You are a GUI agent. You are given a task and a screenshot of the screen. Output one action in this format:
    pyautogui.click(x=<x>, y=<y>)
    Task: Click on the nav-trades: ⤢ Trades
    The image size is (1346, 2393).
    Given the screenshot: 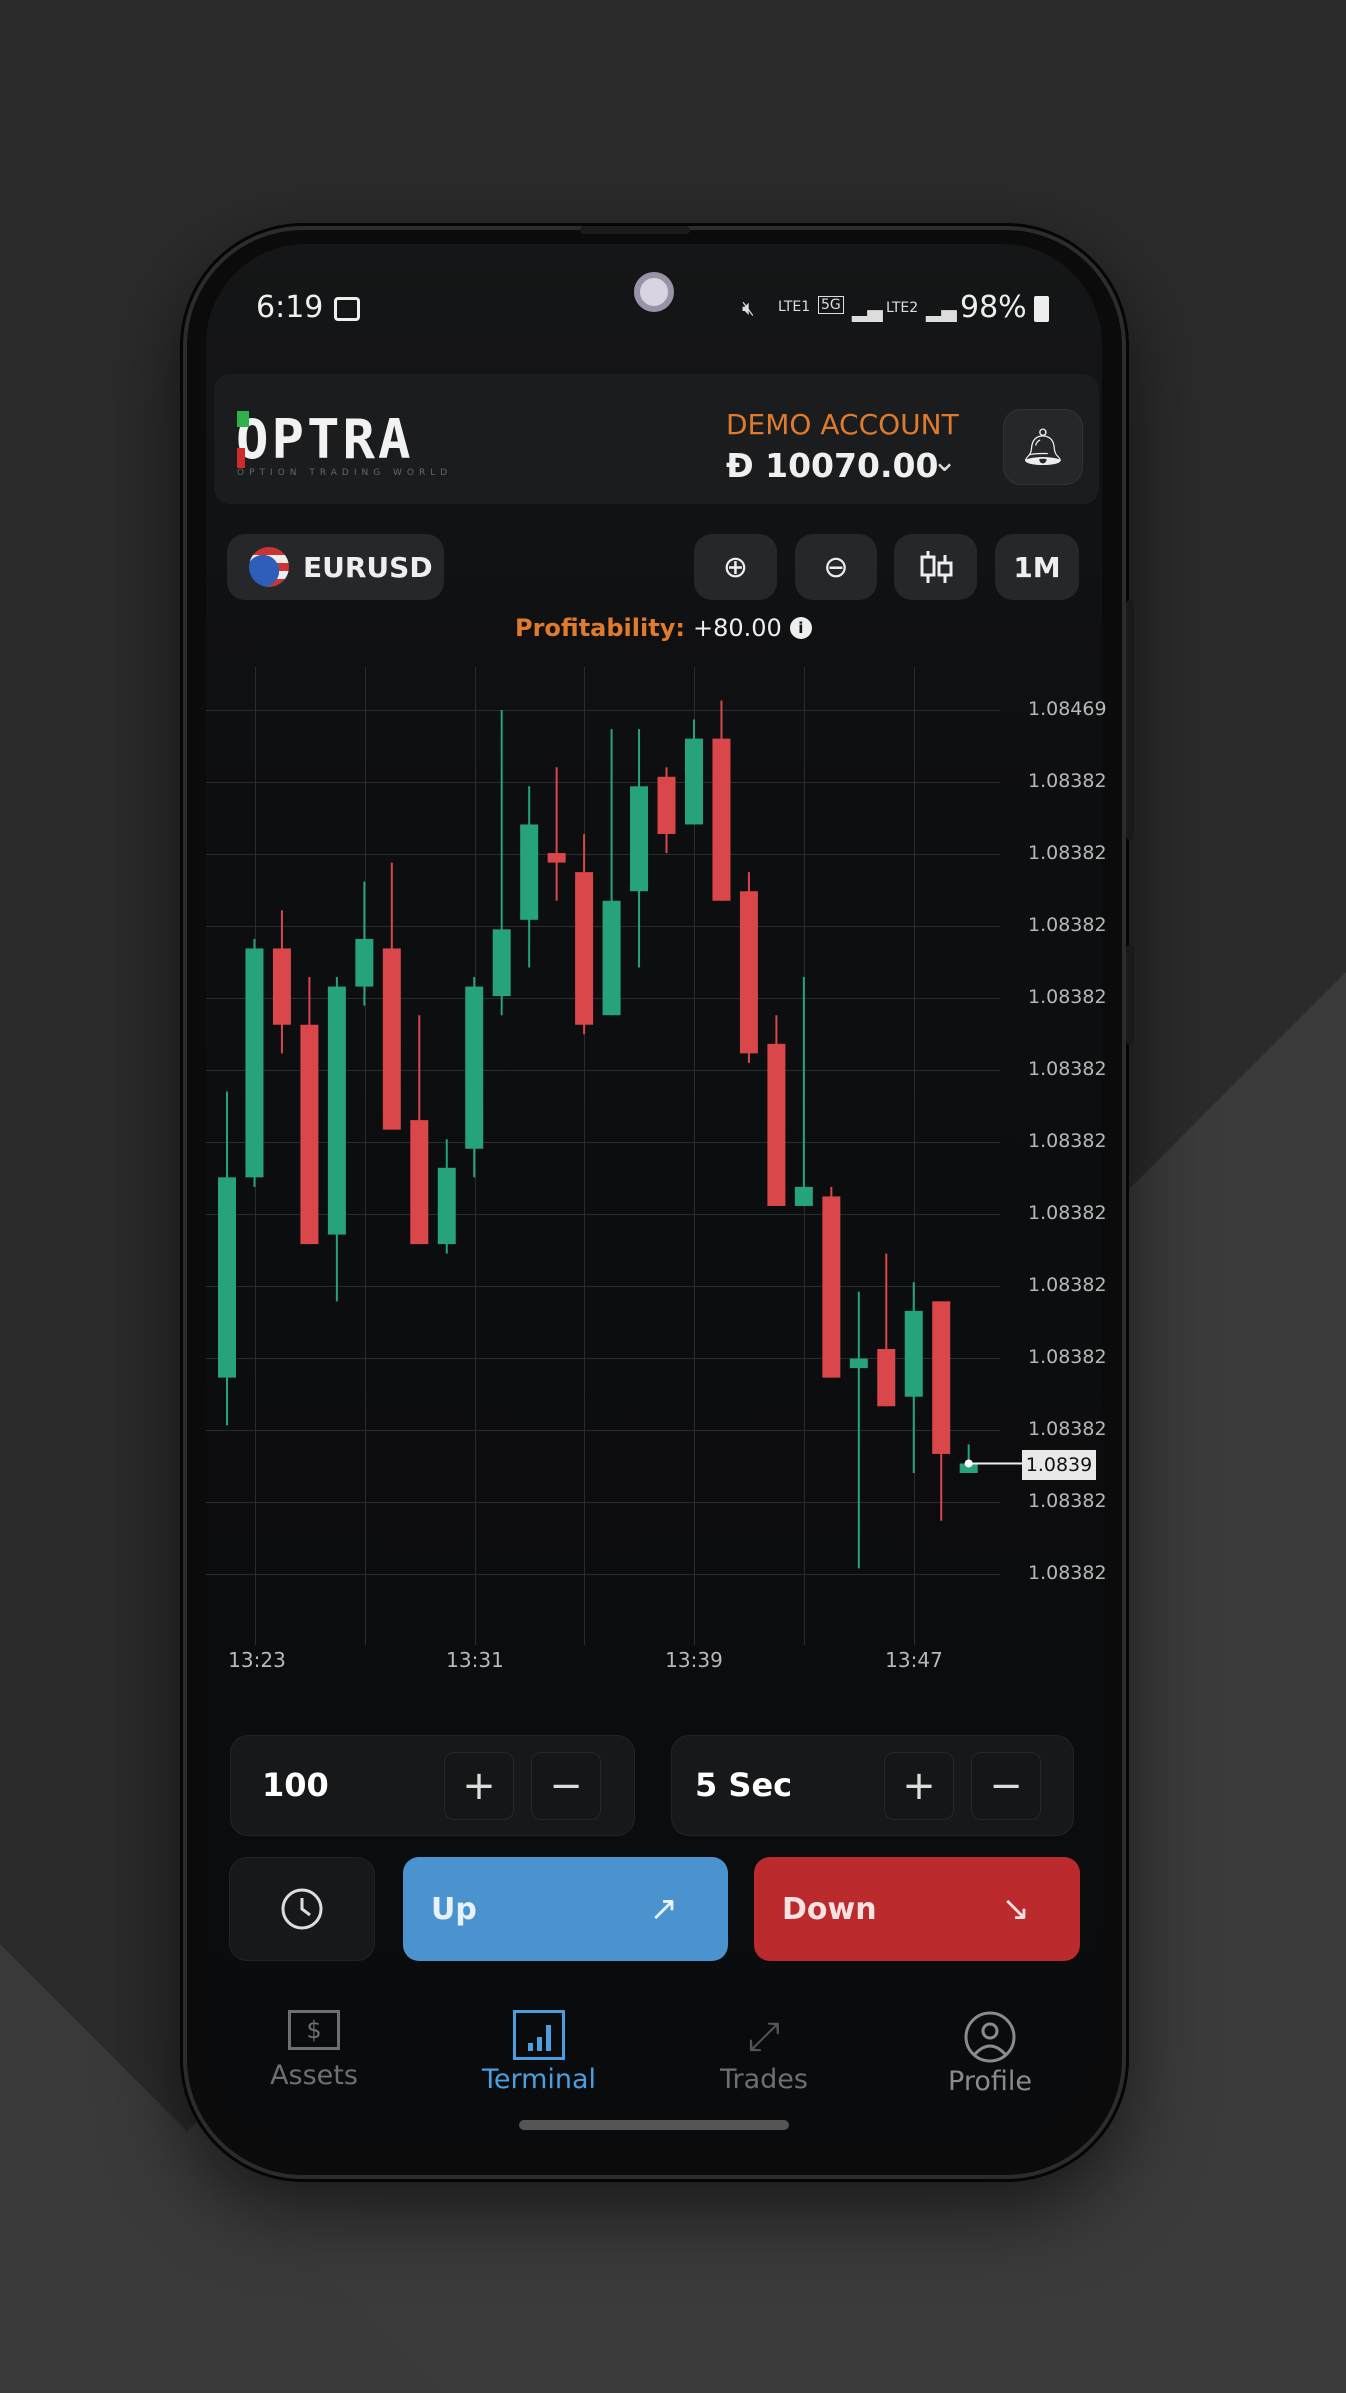 What is the action you would take?
    pyautogui.click(x=764, y=2052)
    